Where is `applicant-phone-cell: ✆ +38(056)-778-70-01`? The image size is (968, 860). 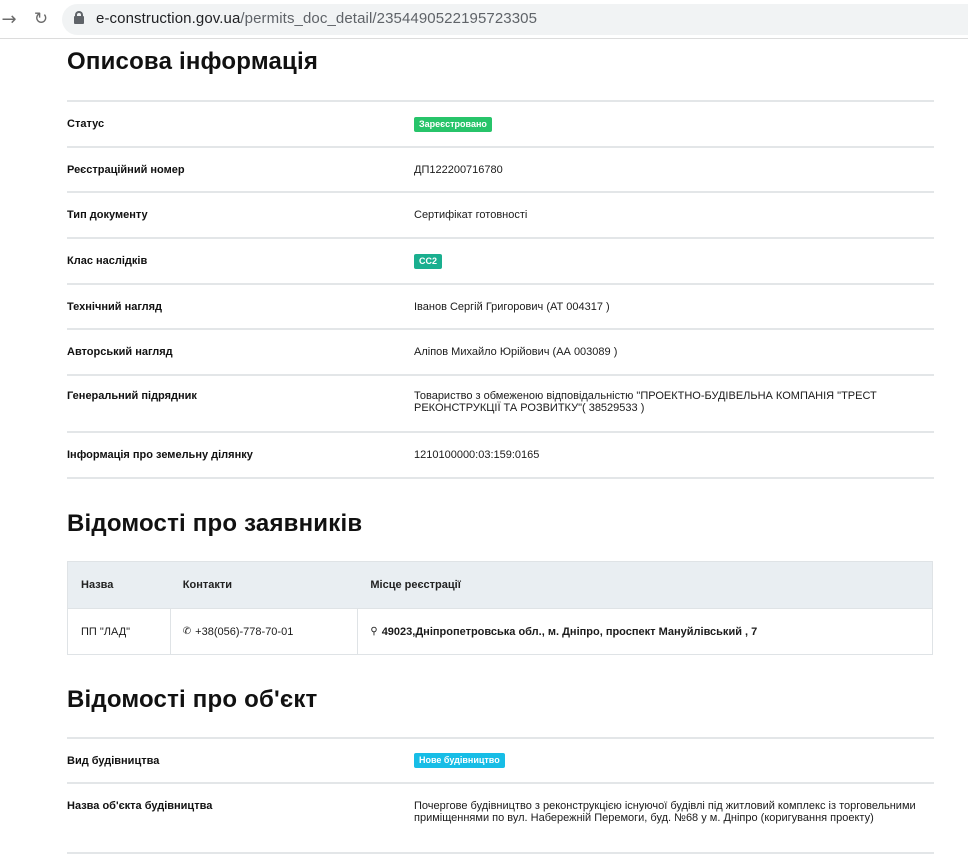
applicant-phone-cell: ✆ +38(056)-778-70-01 is located at coordinates (265, 631).